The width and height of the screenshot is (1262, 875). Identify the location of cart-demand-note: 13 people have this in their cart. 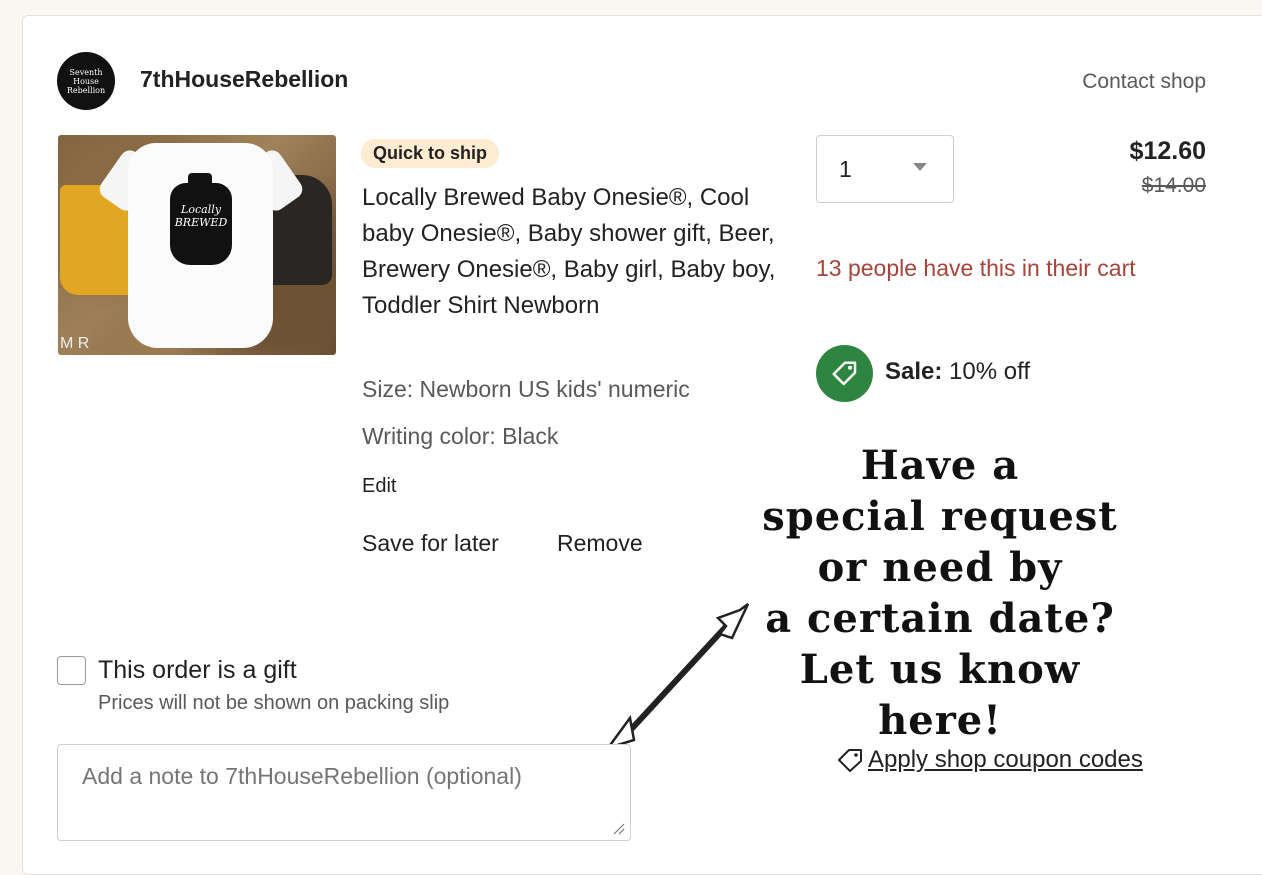
(976, 268).